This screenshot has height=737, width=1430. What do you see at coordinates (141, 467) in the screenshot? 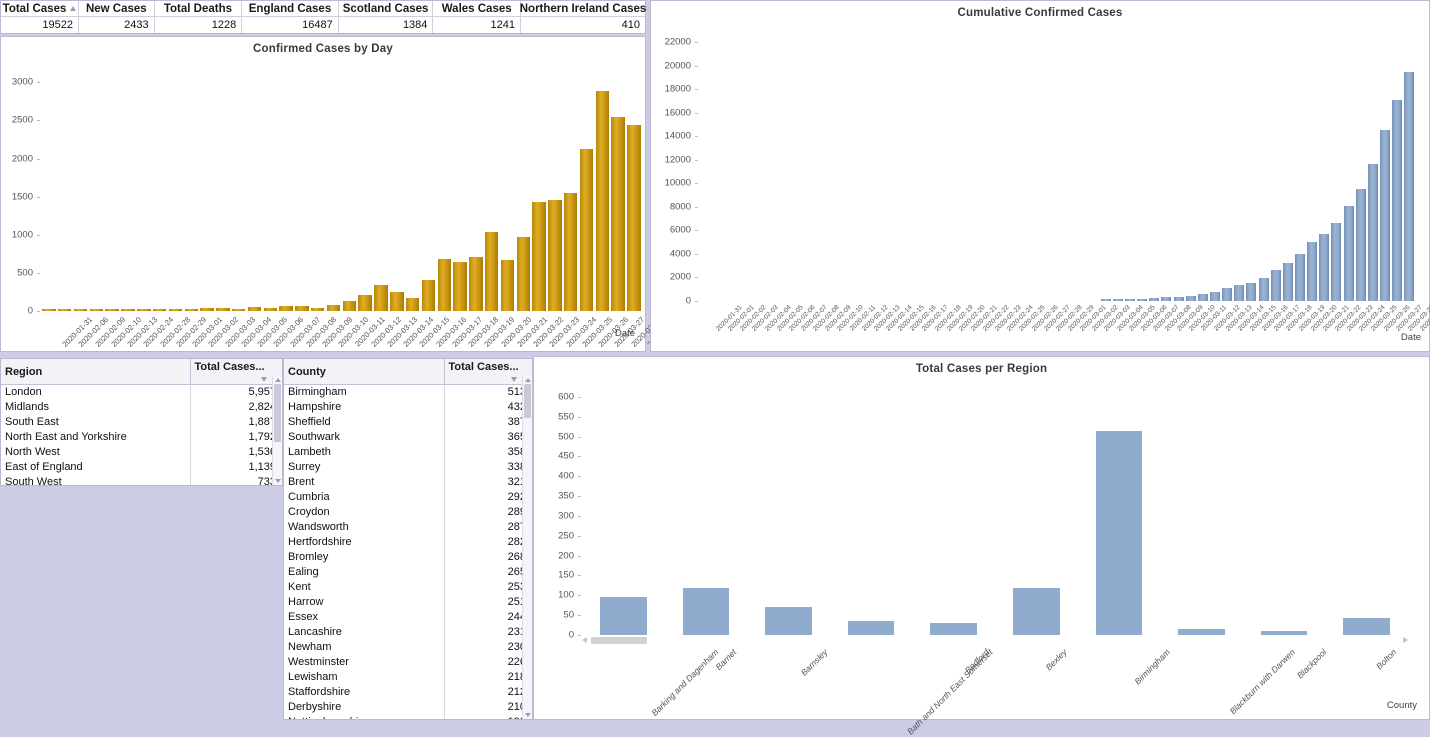
I see `table-row: East of England 1,139` at bounding box center [141, 467].